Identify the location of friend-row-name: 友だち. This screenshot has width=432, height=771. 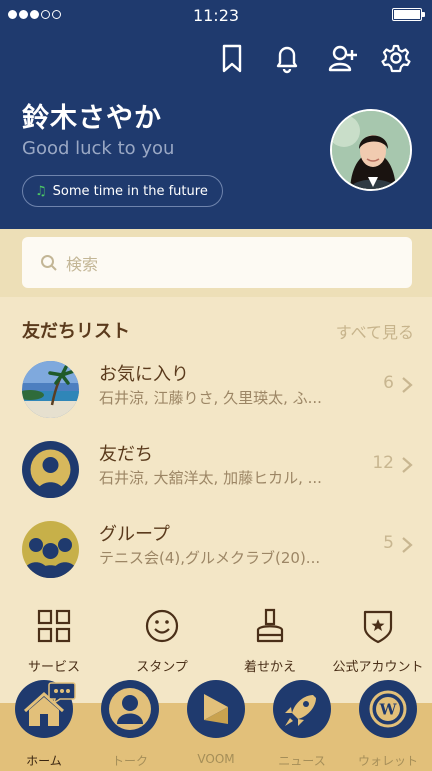
(126, 454).